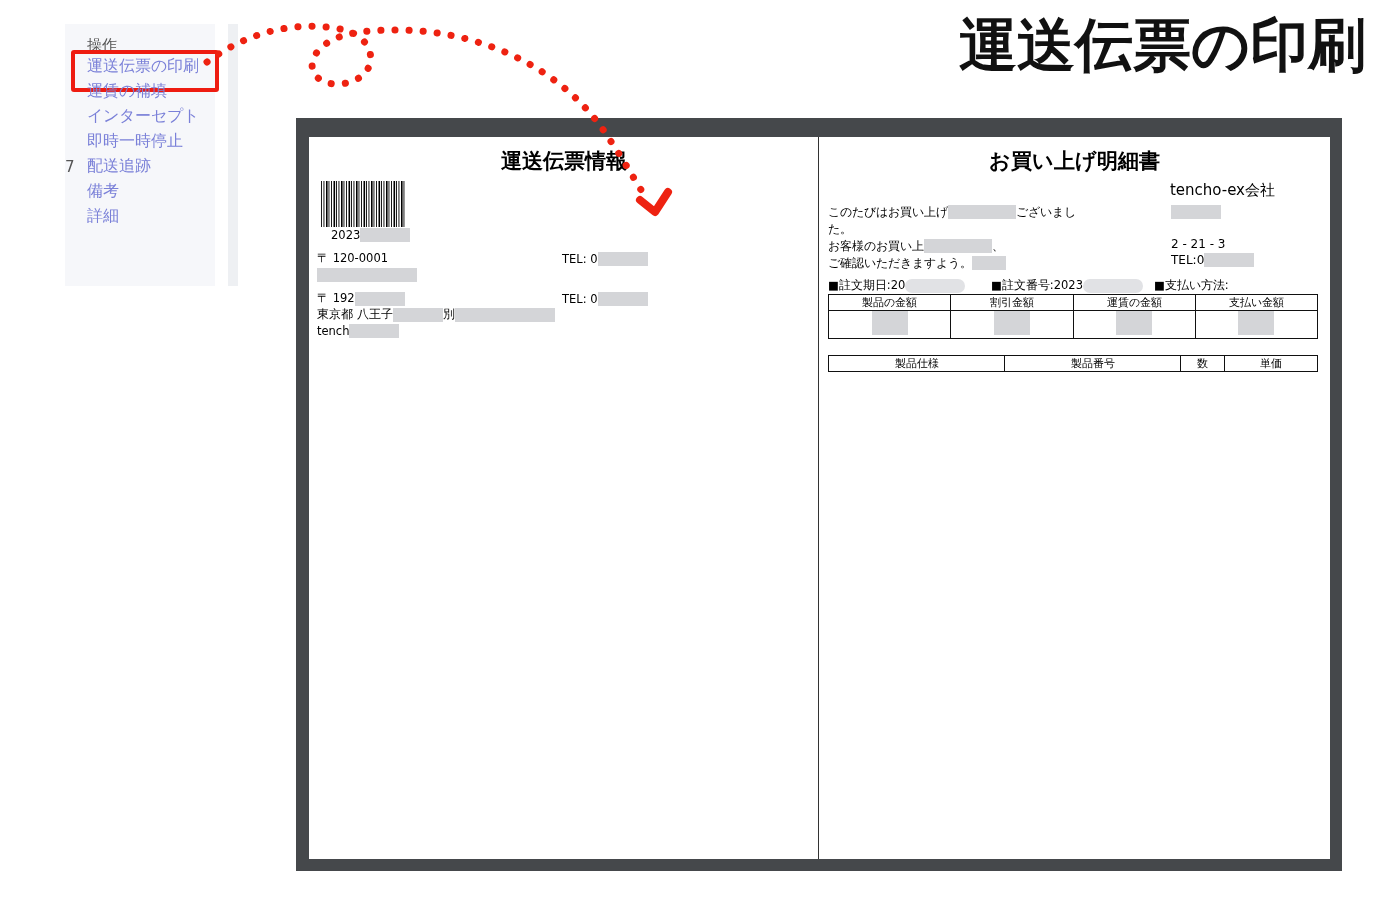  What do you see at coordinates (119, 166) in the screenshot?
I see `action-link: 配送追跡` at bounding box center [119, 166].